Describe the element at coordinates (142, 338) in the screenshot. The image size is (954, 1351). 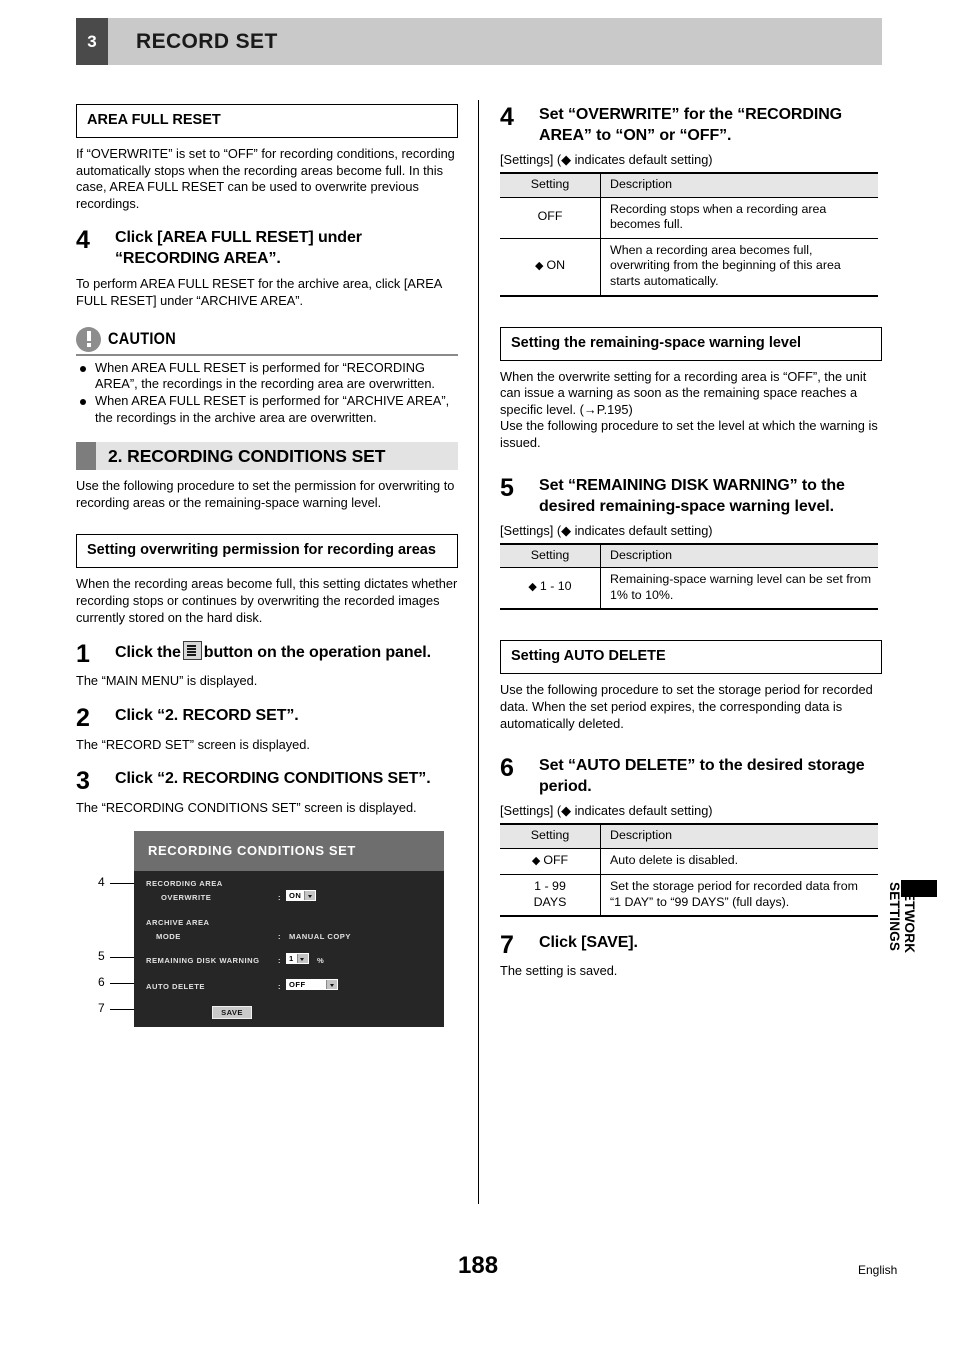
I see `caution-word: CAUTION` at that location.